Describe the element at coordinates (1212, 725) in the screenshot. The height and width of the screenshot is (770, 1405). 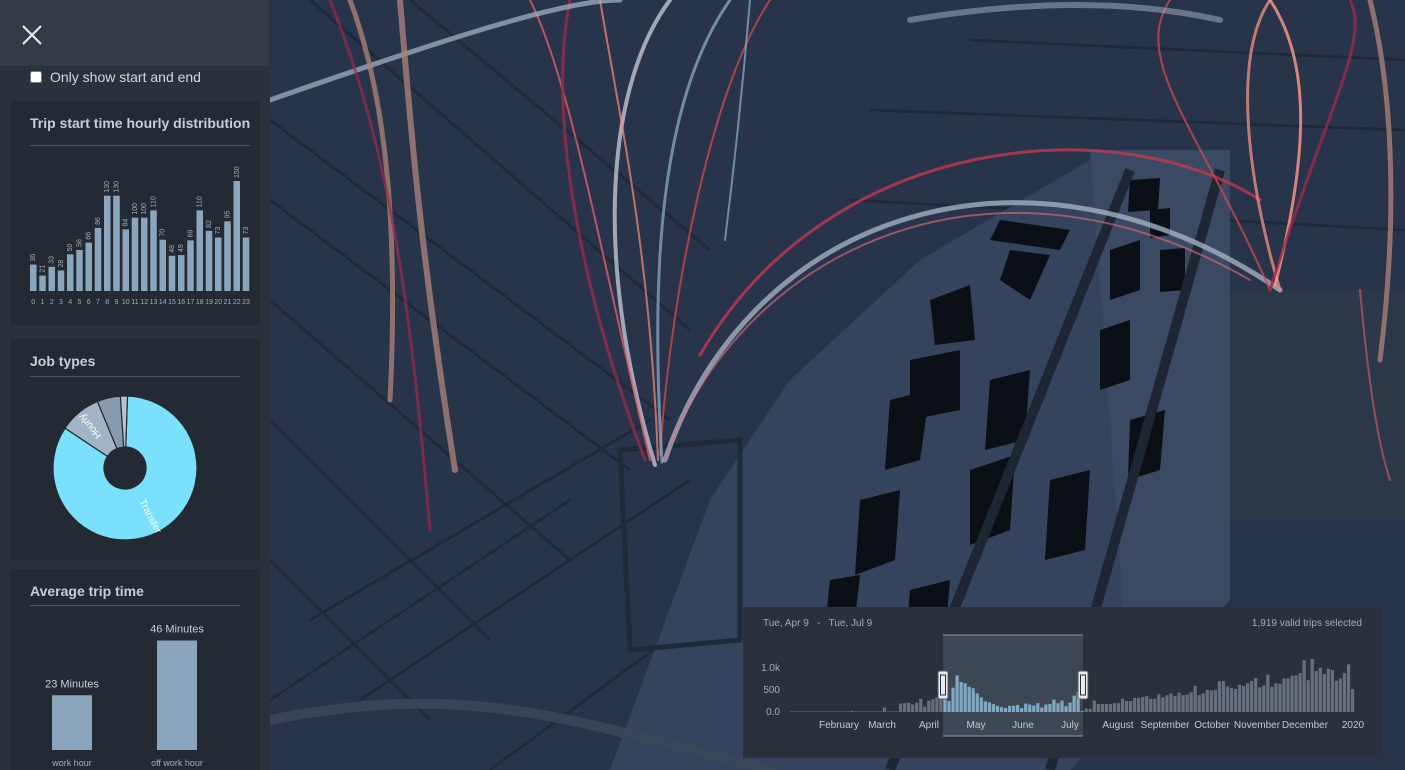
I see `timeline-x-label: October` at that location.